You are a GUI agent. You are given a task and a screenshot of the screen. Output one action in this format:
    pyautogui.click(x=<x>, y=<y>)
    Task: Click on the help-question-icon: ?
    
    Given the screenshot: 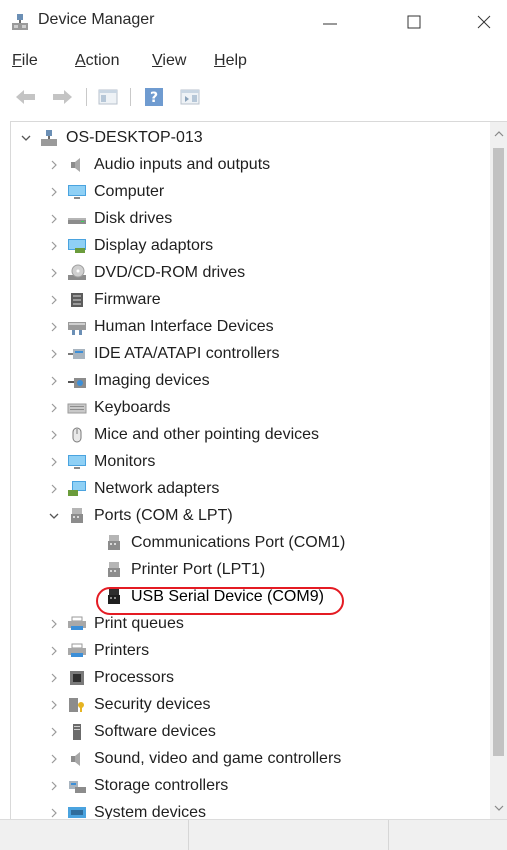 What is the action you would take?
    pyautogui.click(x=154, y=97)
    